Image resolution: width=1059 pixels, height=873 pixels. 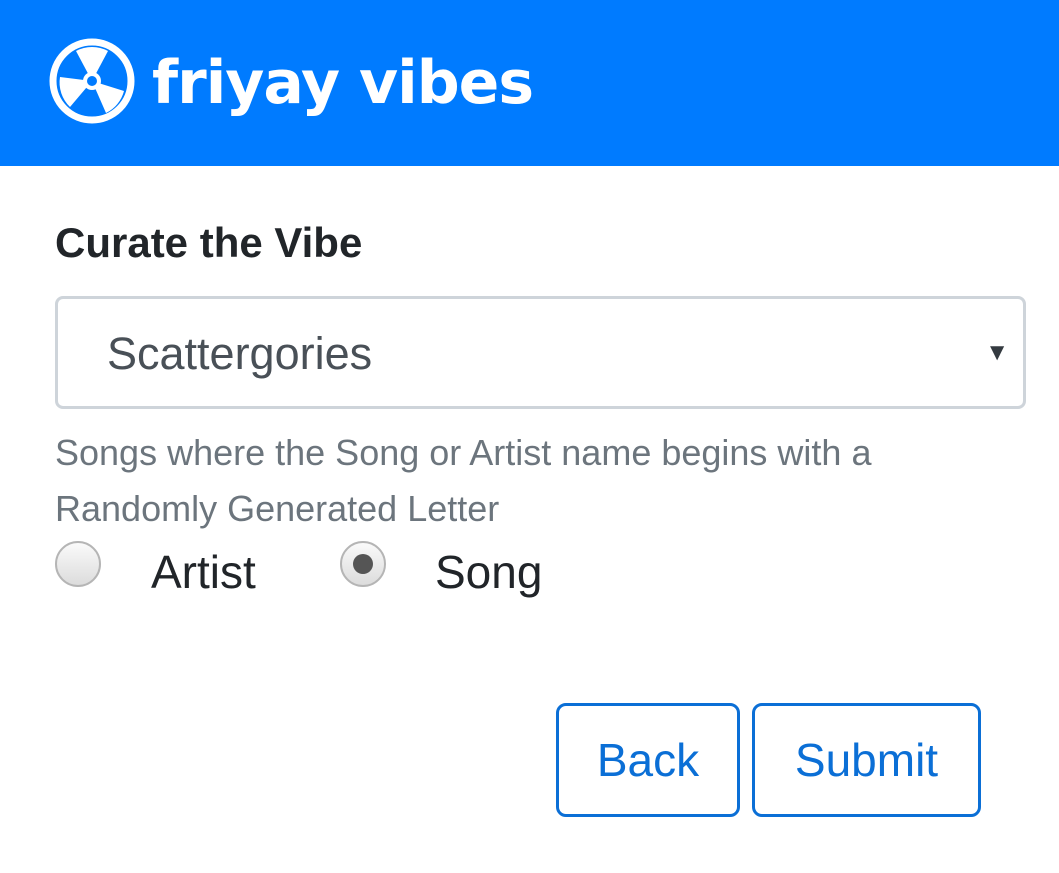 I want to click on vinyl-record-icon, so click(x=92, y=81).